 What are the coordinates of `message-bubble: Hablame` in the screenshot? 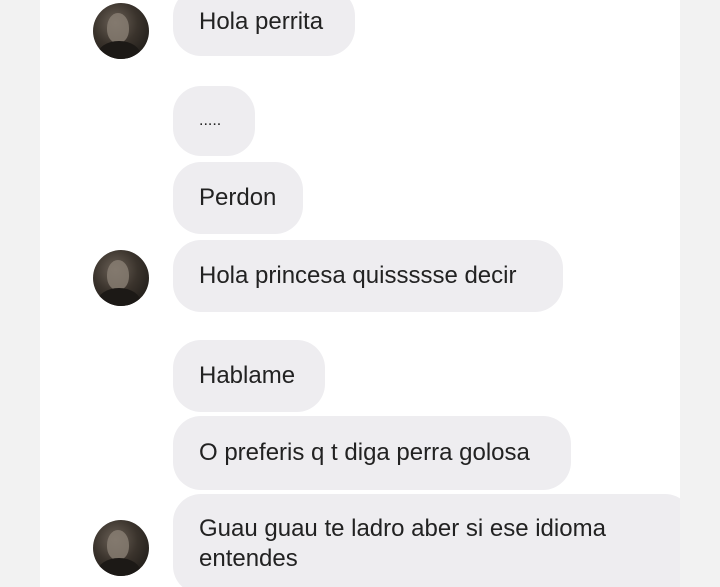 It's located at (249, 376).